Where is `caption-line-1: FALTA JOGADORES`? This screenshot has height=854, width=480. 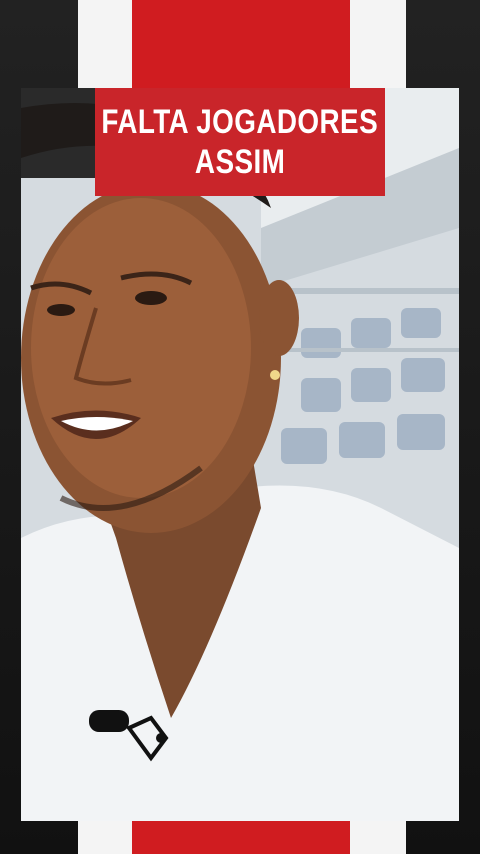 caption-line-1: FALTA JOGADORES is located at coordinates (240, 122).